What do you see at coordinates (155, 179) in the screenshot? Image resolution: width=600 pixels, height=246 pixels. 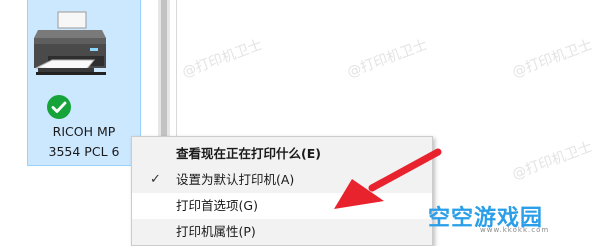 I see `checkmark-icon: ✓` at bounding box center [155, 179].